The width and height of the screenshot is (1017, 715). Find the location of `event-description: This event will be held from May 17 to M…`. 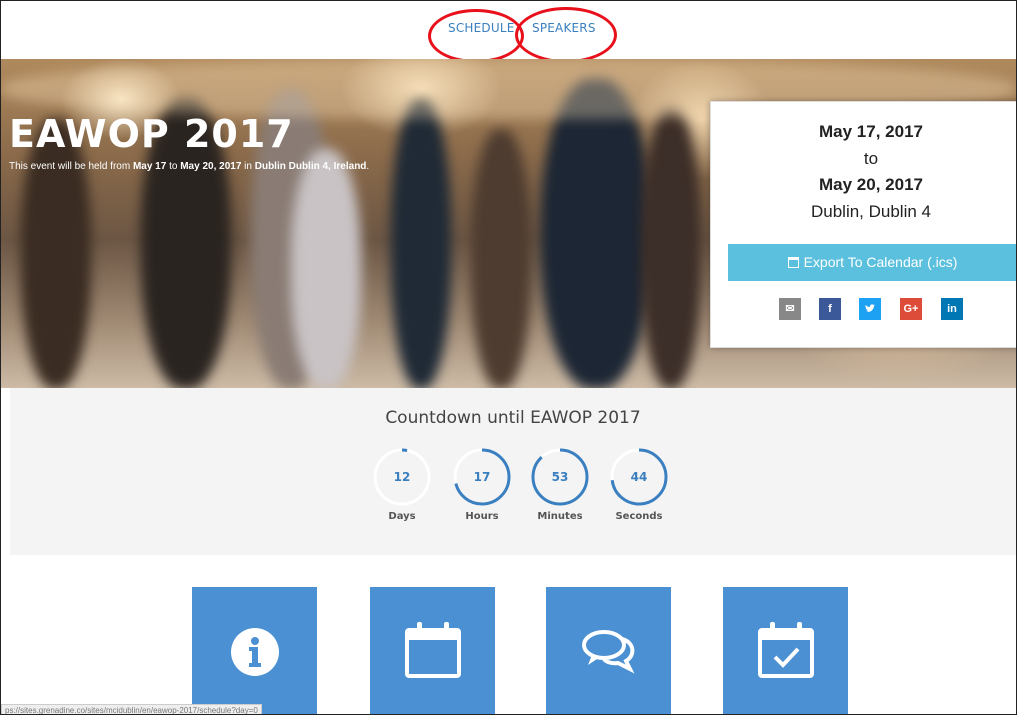

event-description: This event will be held from May 17 to M… is located at coordinates (189, 166).